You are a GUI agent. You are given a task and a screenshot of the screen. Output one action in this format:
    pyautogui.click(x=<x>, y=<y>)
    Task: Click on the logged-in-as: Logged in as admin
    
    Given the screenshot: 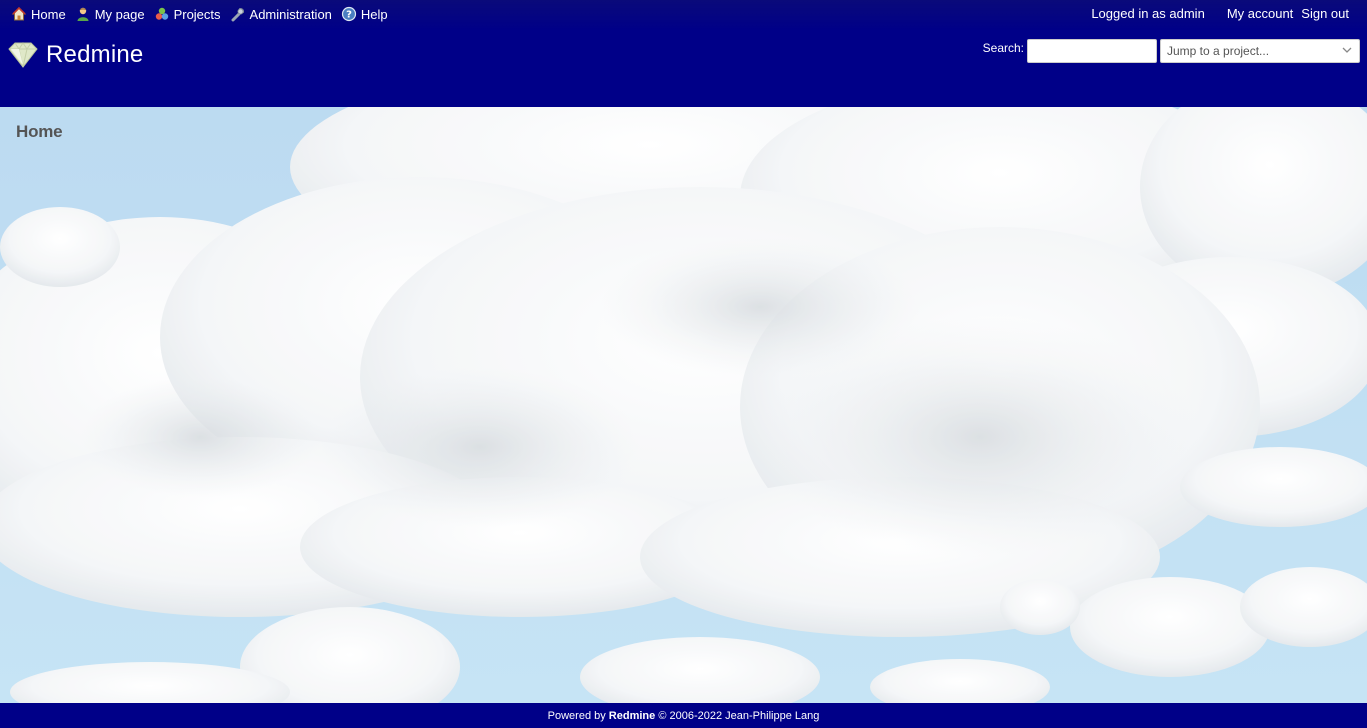 What is the action you would take?
    pyautogui.click(x=1148, y=13)
    